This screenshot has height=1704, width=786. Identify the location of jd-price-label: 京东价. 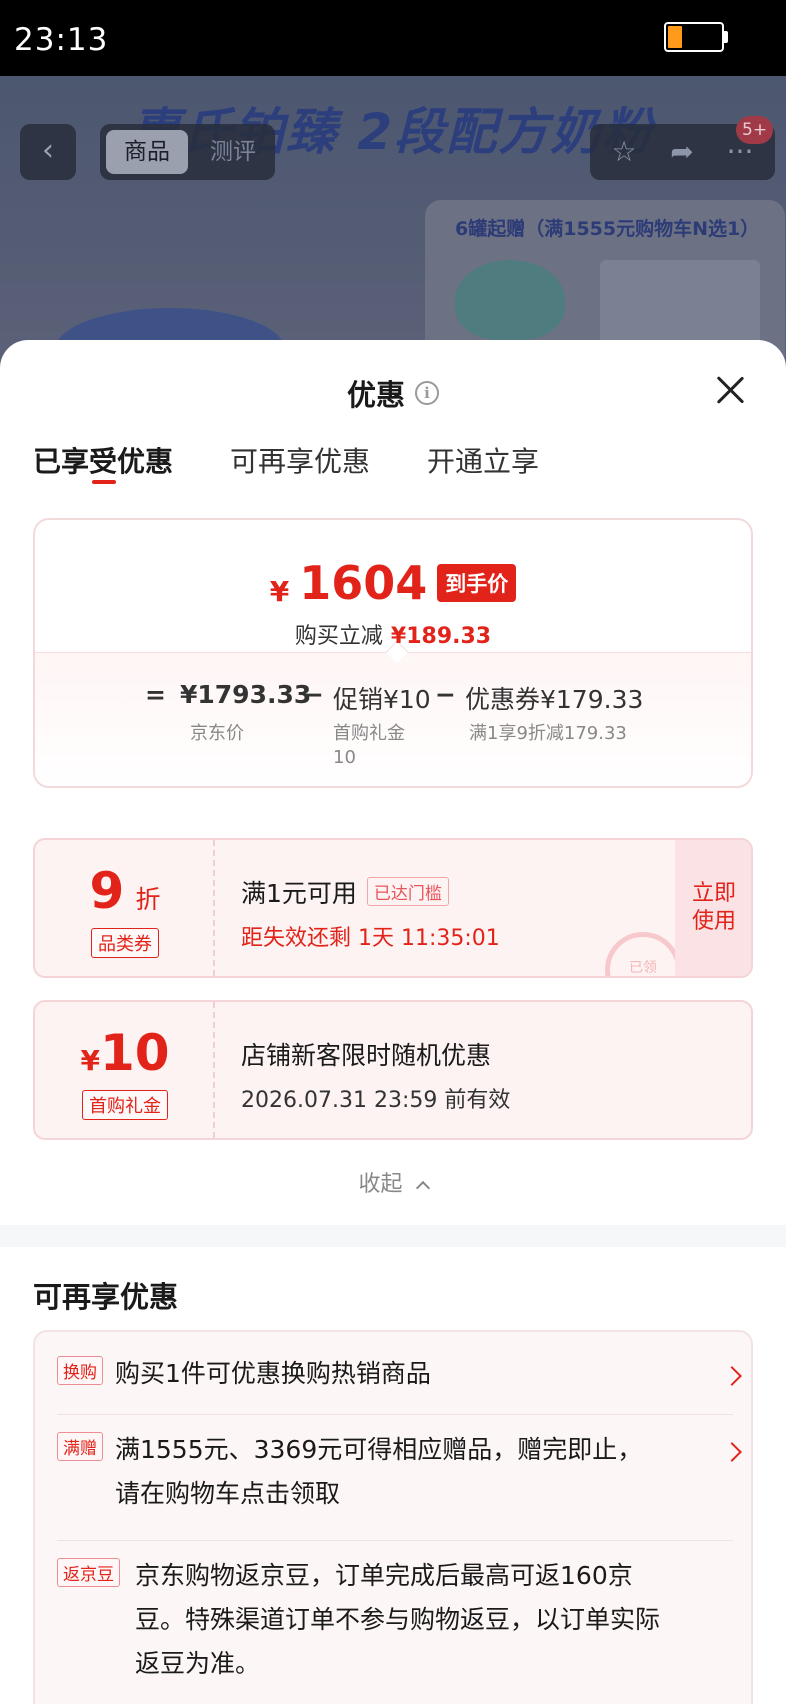
(217, 733).